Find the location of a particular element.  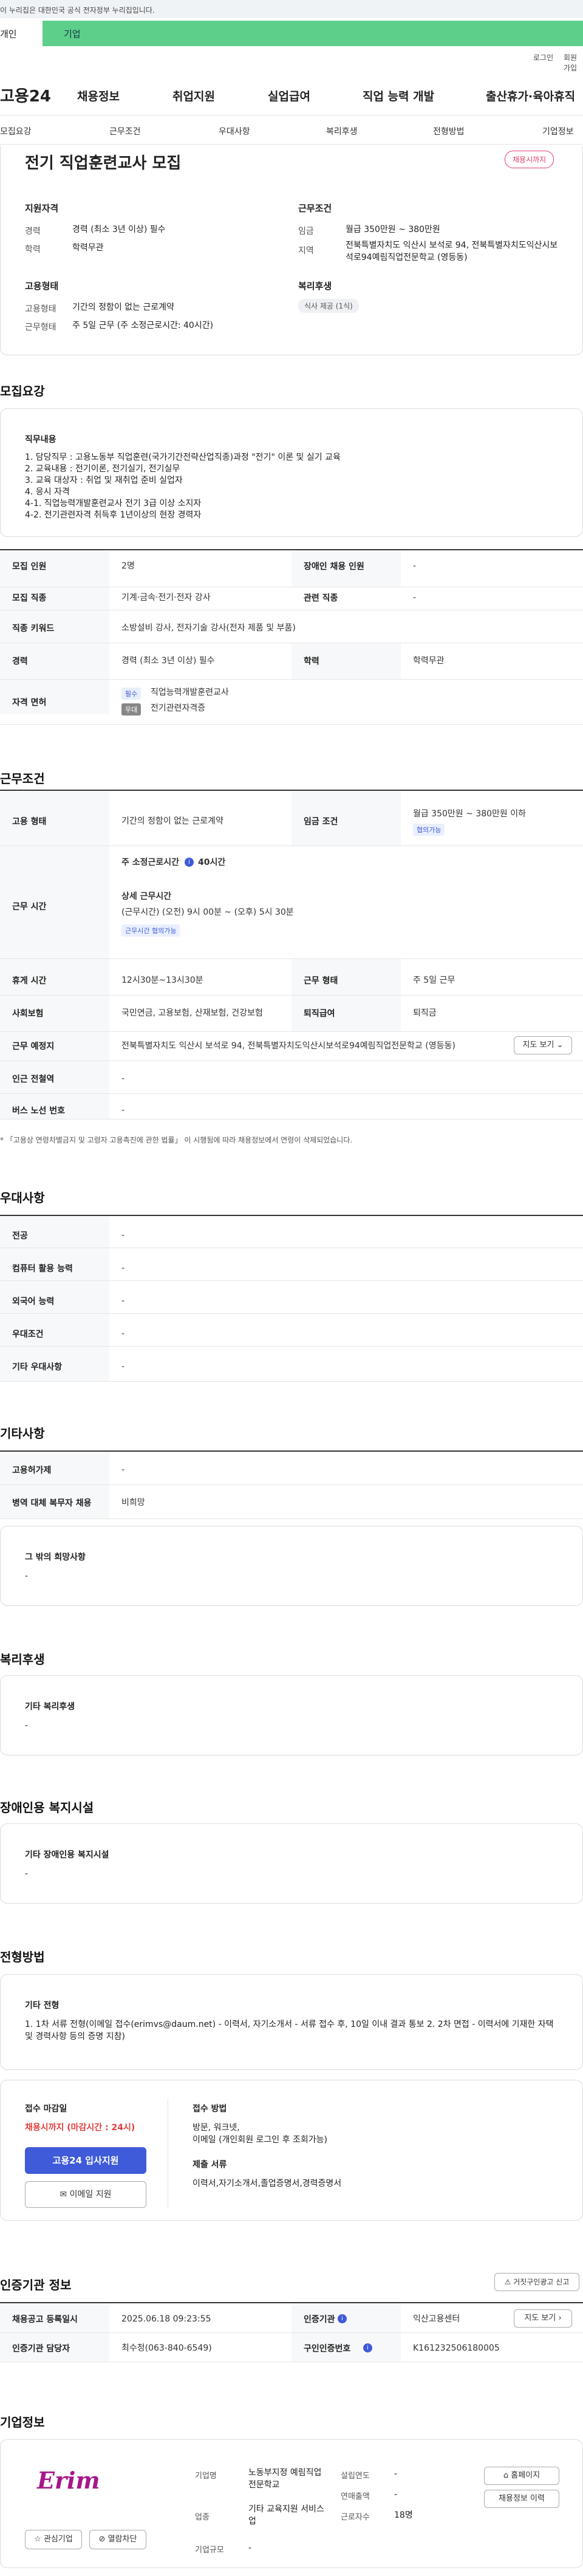

menu-training: 직업 능력 개발 is located at coordinates (399, 95).